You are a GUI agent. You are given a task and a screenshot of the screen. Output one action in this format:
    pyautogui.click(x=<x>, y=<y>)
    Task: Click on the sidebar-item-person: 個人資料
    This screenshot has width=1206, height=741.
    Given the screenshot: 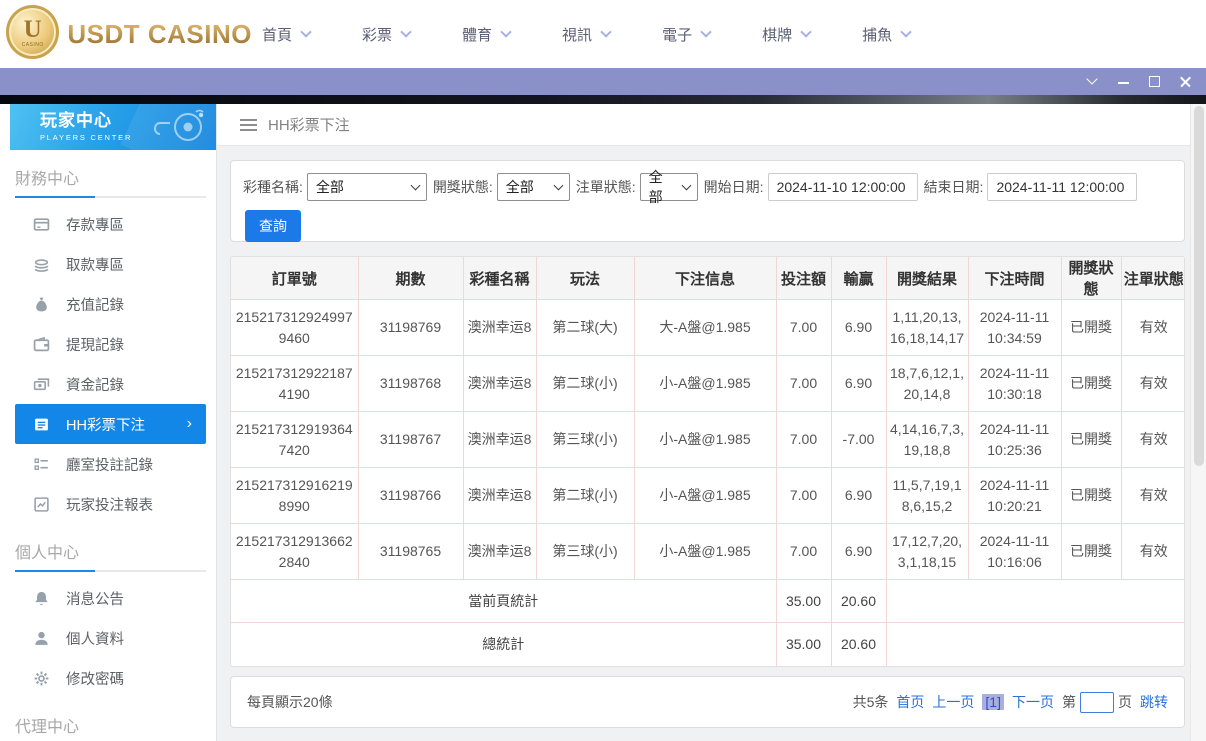 What is the action you would take?
    pyautogui.click(x=108, y=638)
    